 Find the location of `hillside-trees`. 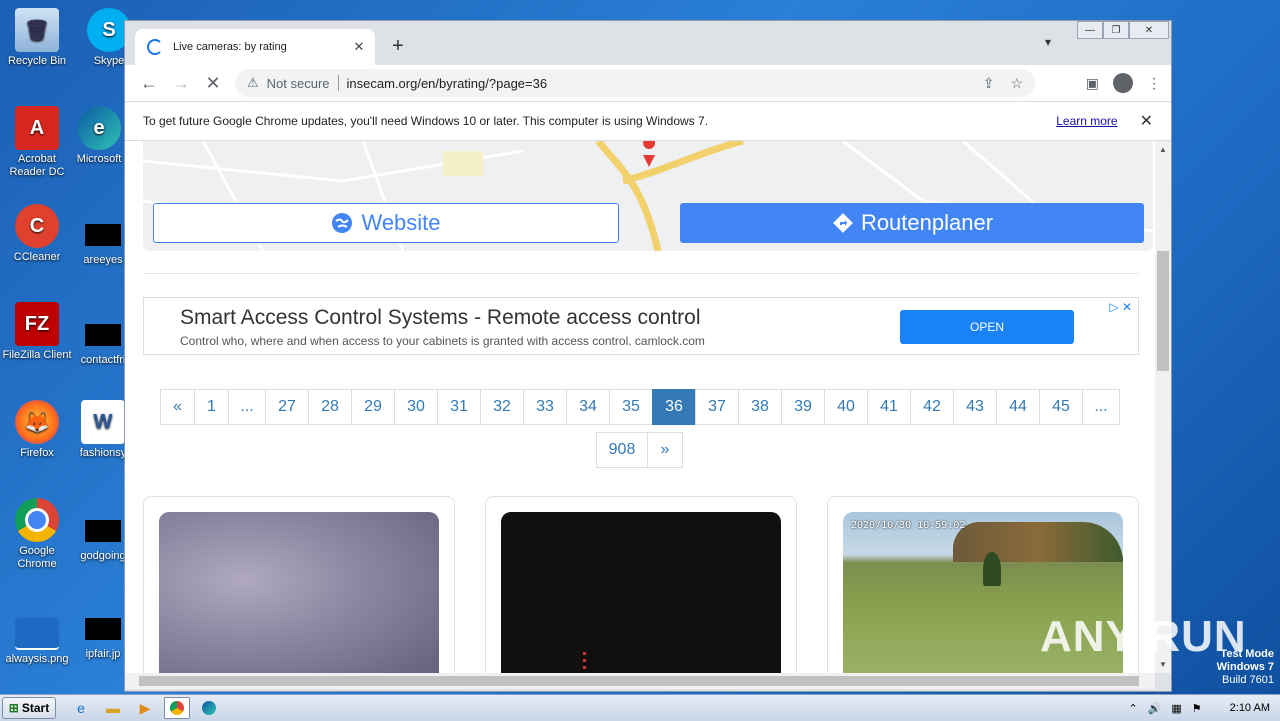

hillside-trees is located at coordinates (1038, 542).